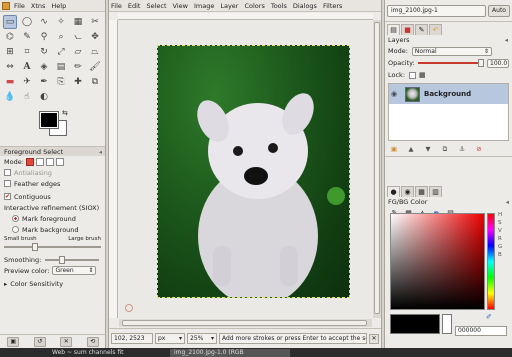 This screenshot has height=357, width=512. Describe the element at coordinates (52, 172) in the screenshot. I see `antialiasing-row: Antialiasing` at that location.